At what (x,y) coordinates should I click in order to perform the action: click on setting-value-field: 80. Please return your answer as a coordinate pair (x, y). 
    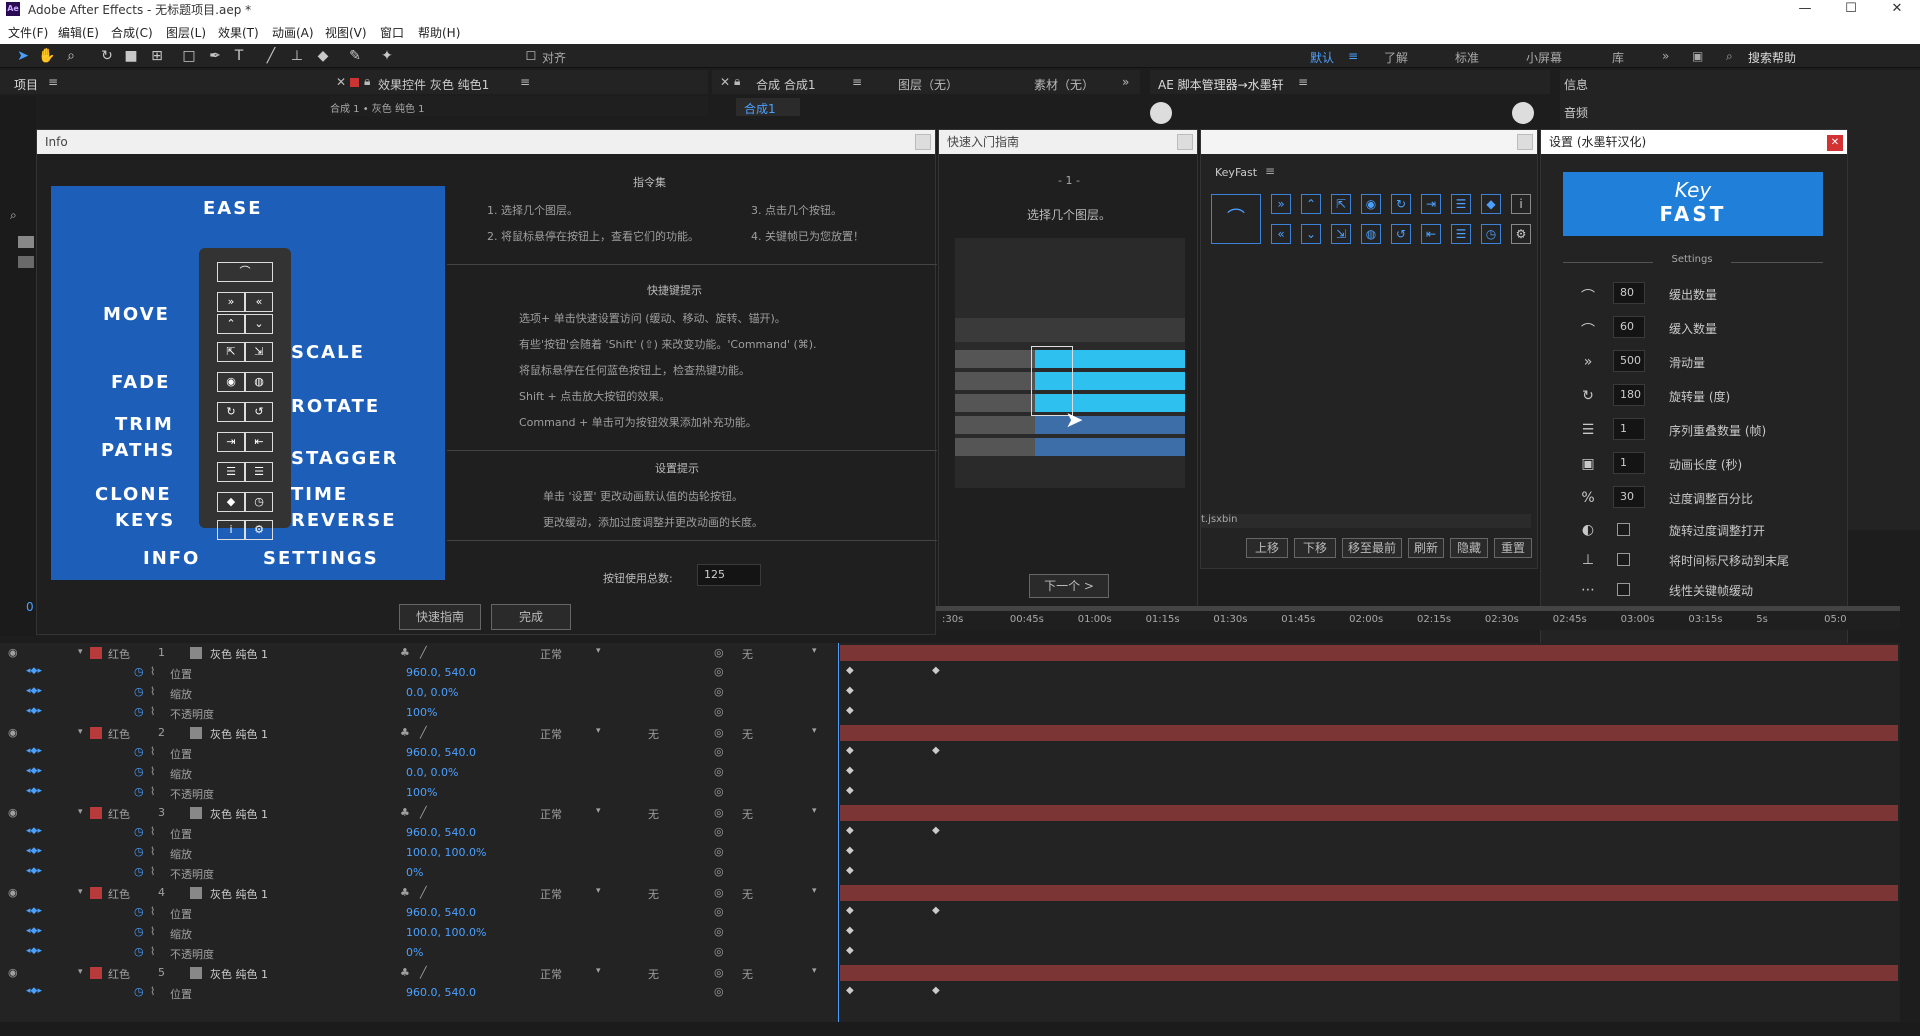
    Looking at the image, I should click on (1629, 293).